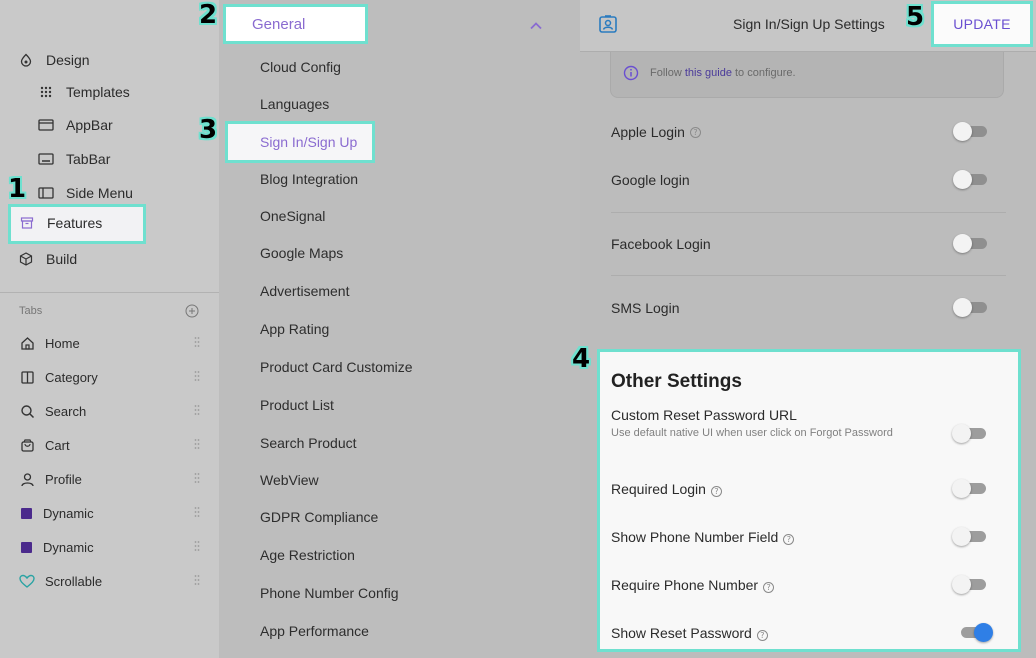 The height and width of the screenshot is (658, 1036). What do you see at coordinates (111, 513) in the screenshot?
I see `tab-dynamic-1: Dynamic` at bounding box center [111, 513].